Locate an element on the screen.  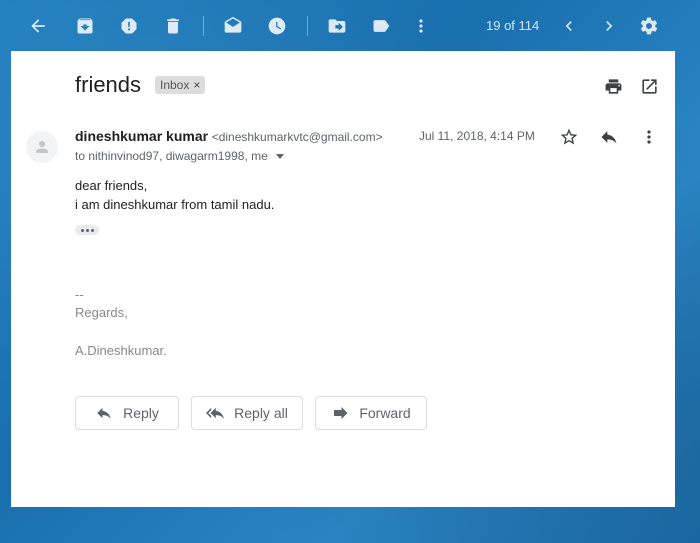
reply-all-button-label: Reply all is located at coordinates (261, 413).